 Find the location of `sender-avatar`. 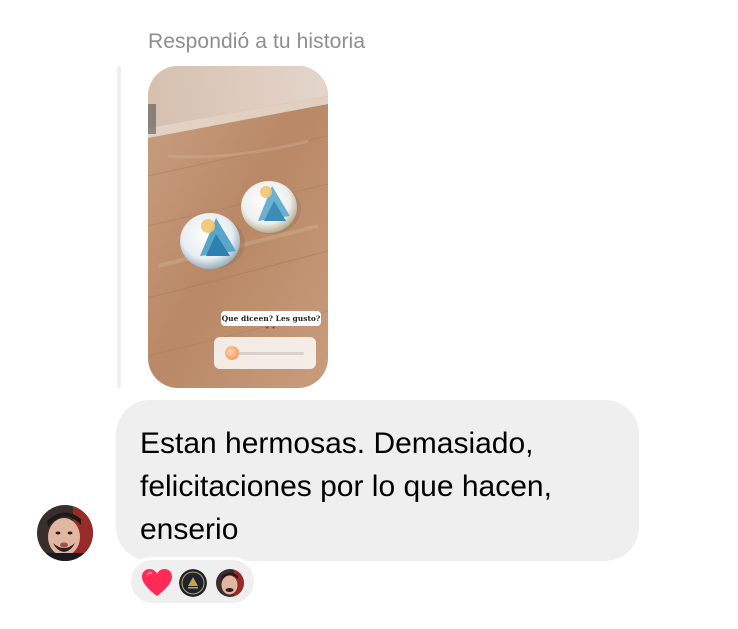

sender-avatar is located at coordinates (65, 533).